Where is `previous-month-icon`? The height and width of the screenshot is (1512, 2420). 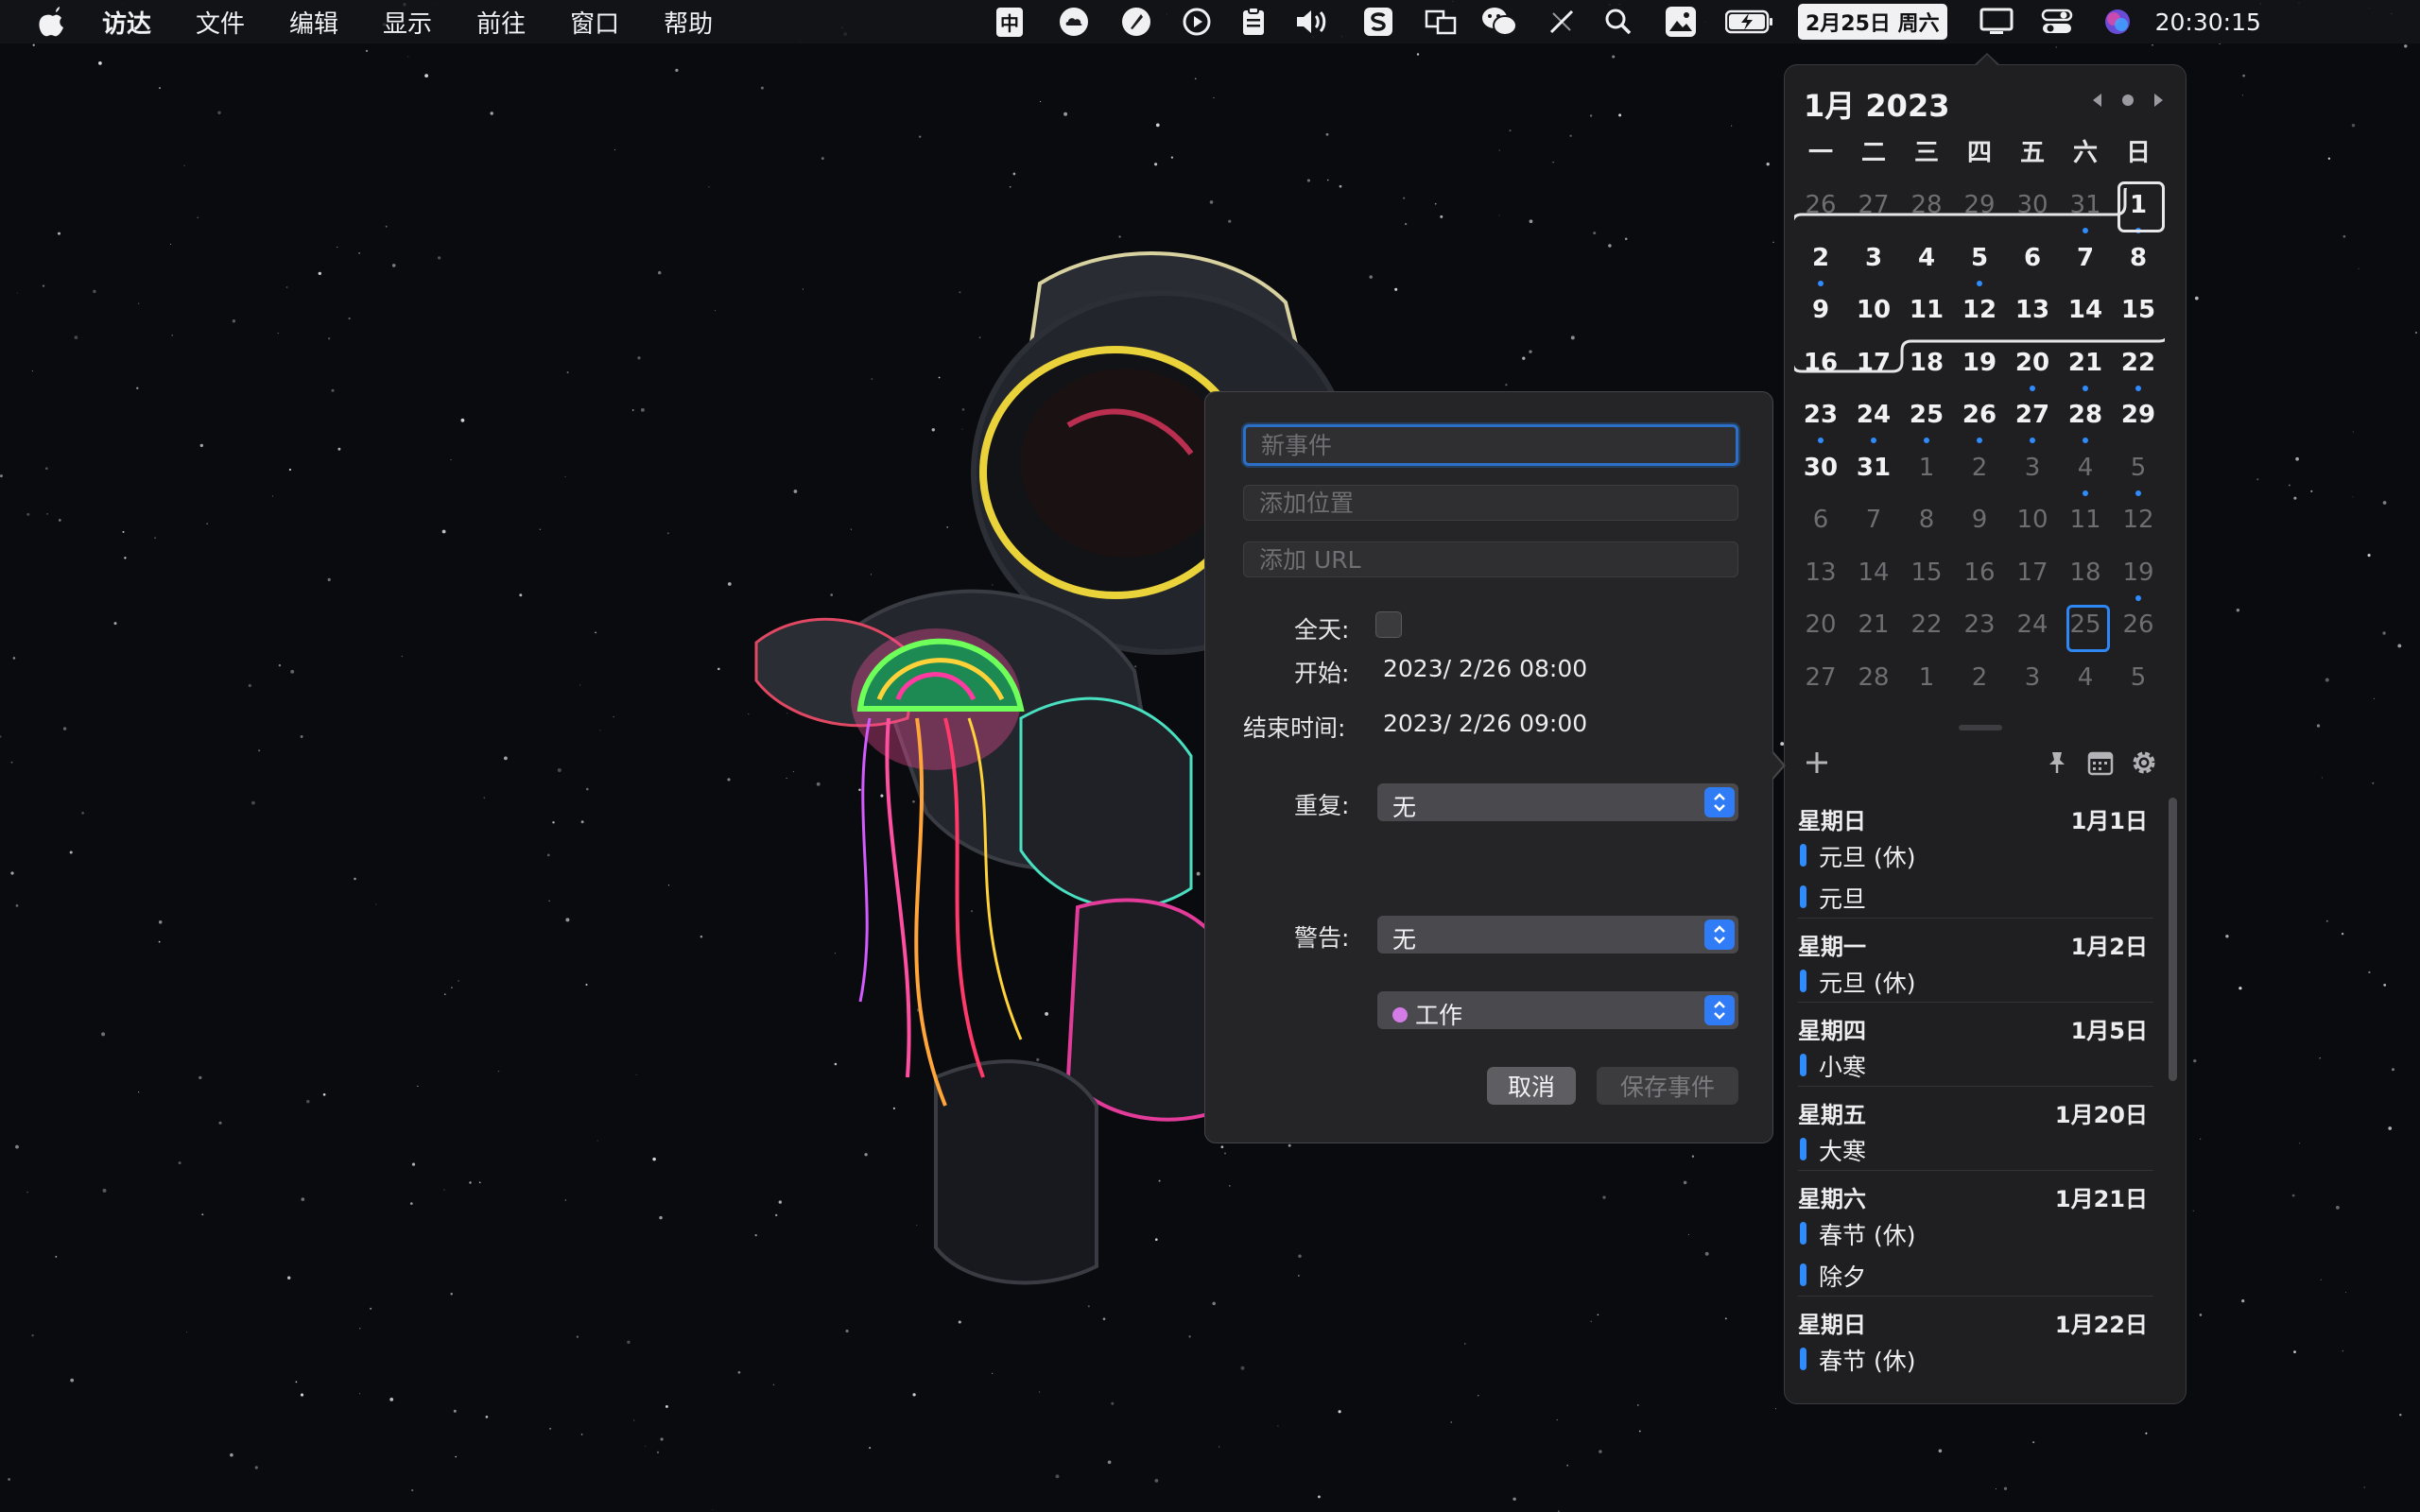 previous-month-icon is located at coordinates (2097, 100).